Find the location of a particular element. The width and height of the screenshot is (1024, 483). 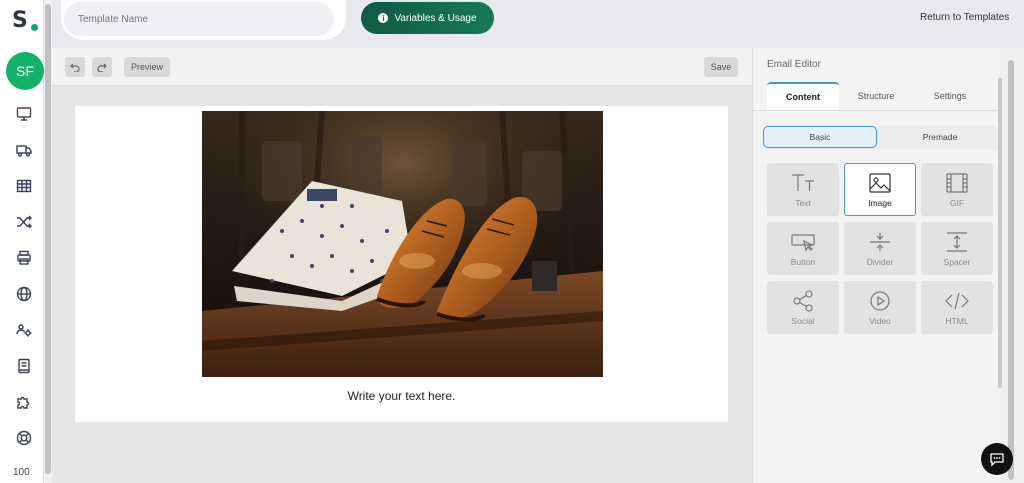

panel-title: Email Editor is located at coordinates (794, 64).